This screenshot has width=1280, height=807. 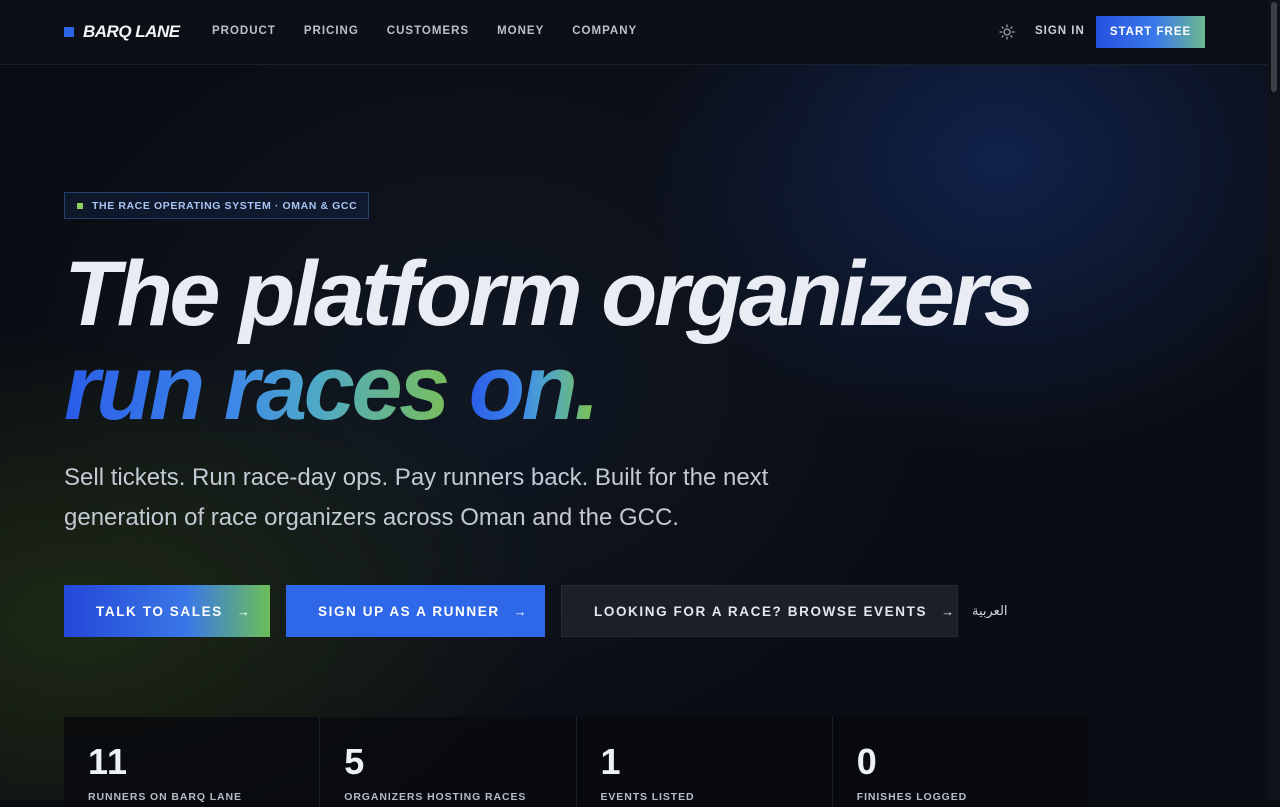 What do you see at coordinates (1150, 32) in the screenshot?
I see `start-free-button: START FREE` at bounding box center [1150, 32].